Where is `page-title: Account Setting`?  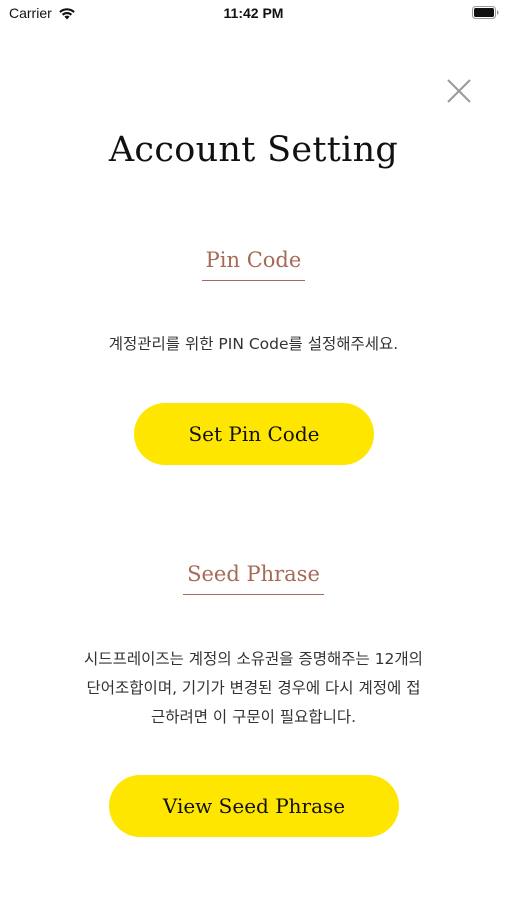 page-title: Account Setting is located at coordinates (253, 150).